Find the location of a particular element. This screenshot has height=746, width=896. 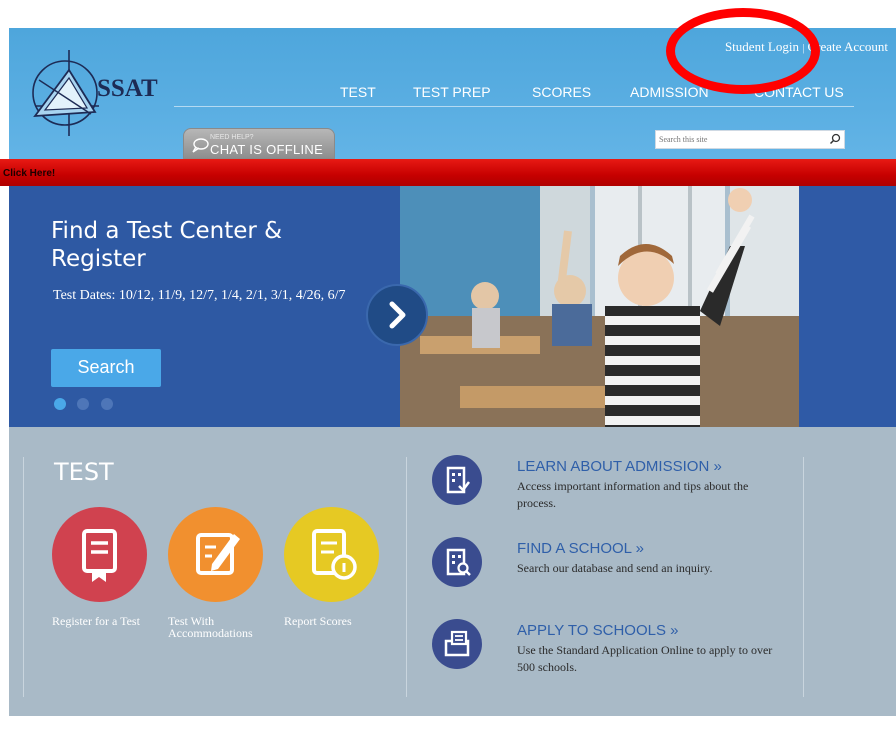

learn-admission-icon-button is located at coordinates (457, 480).